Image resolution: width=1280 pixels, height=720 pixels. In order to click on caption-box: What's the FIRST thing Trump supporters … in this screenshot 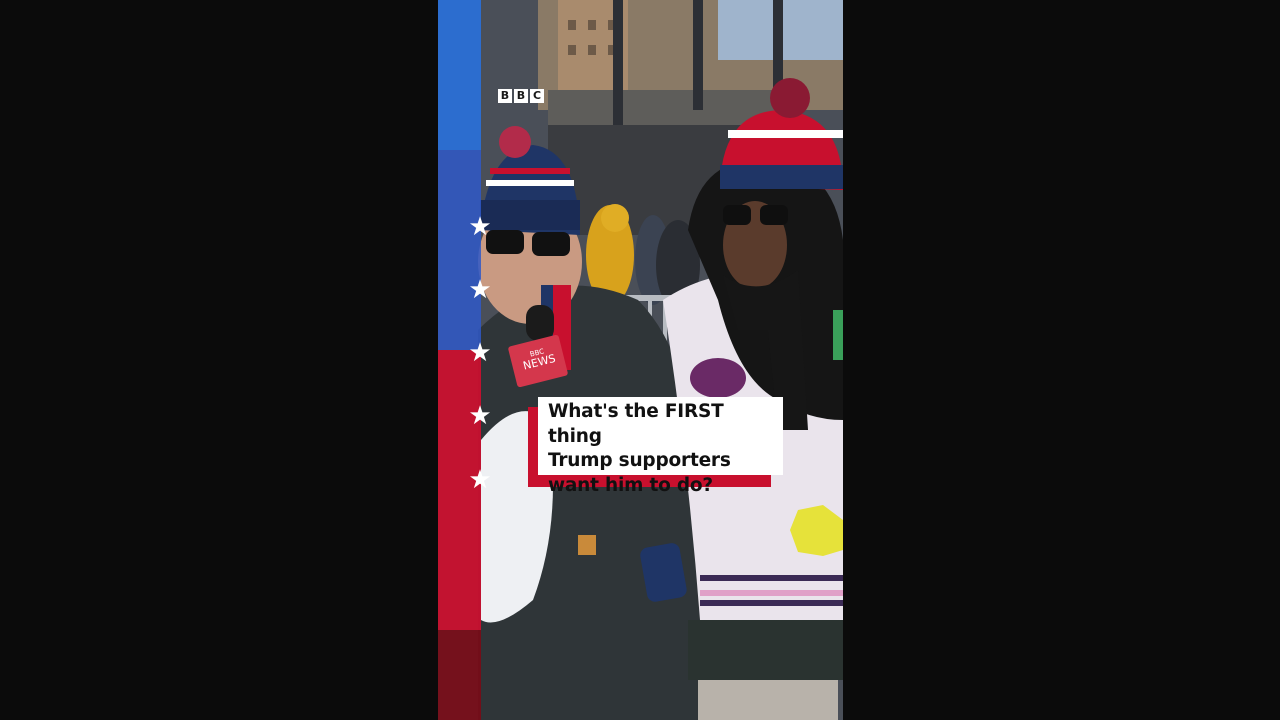, I will do `click(655, 446)`.